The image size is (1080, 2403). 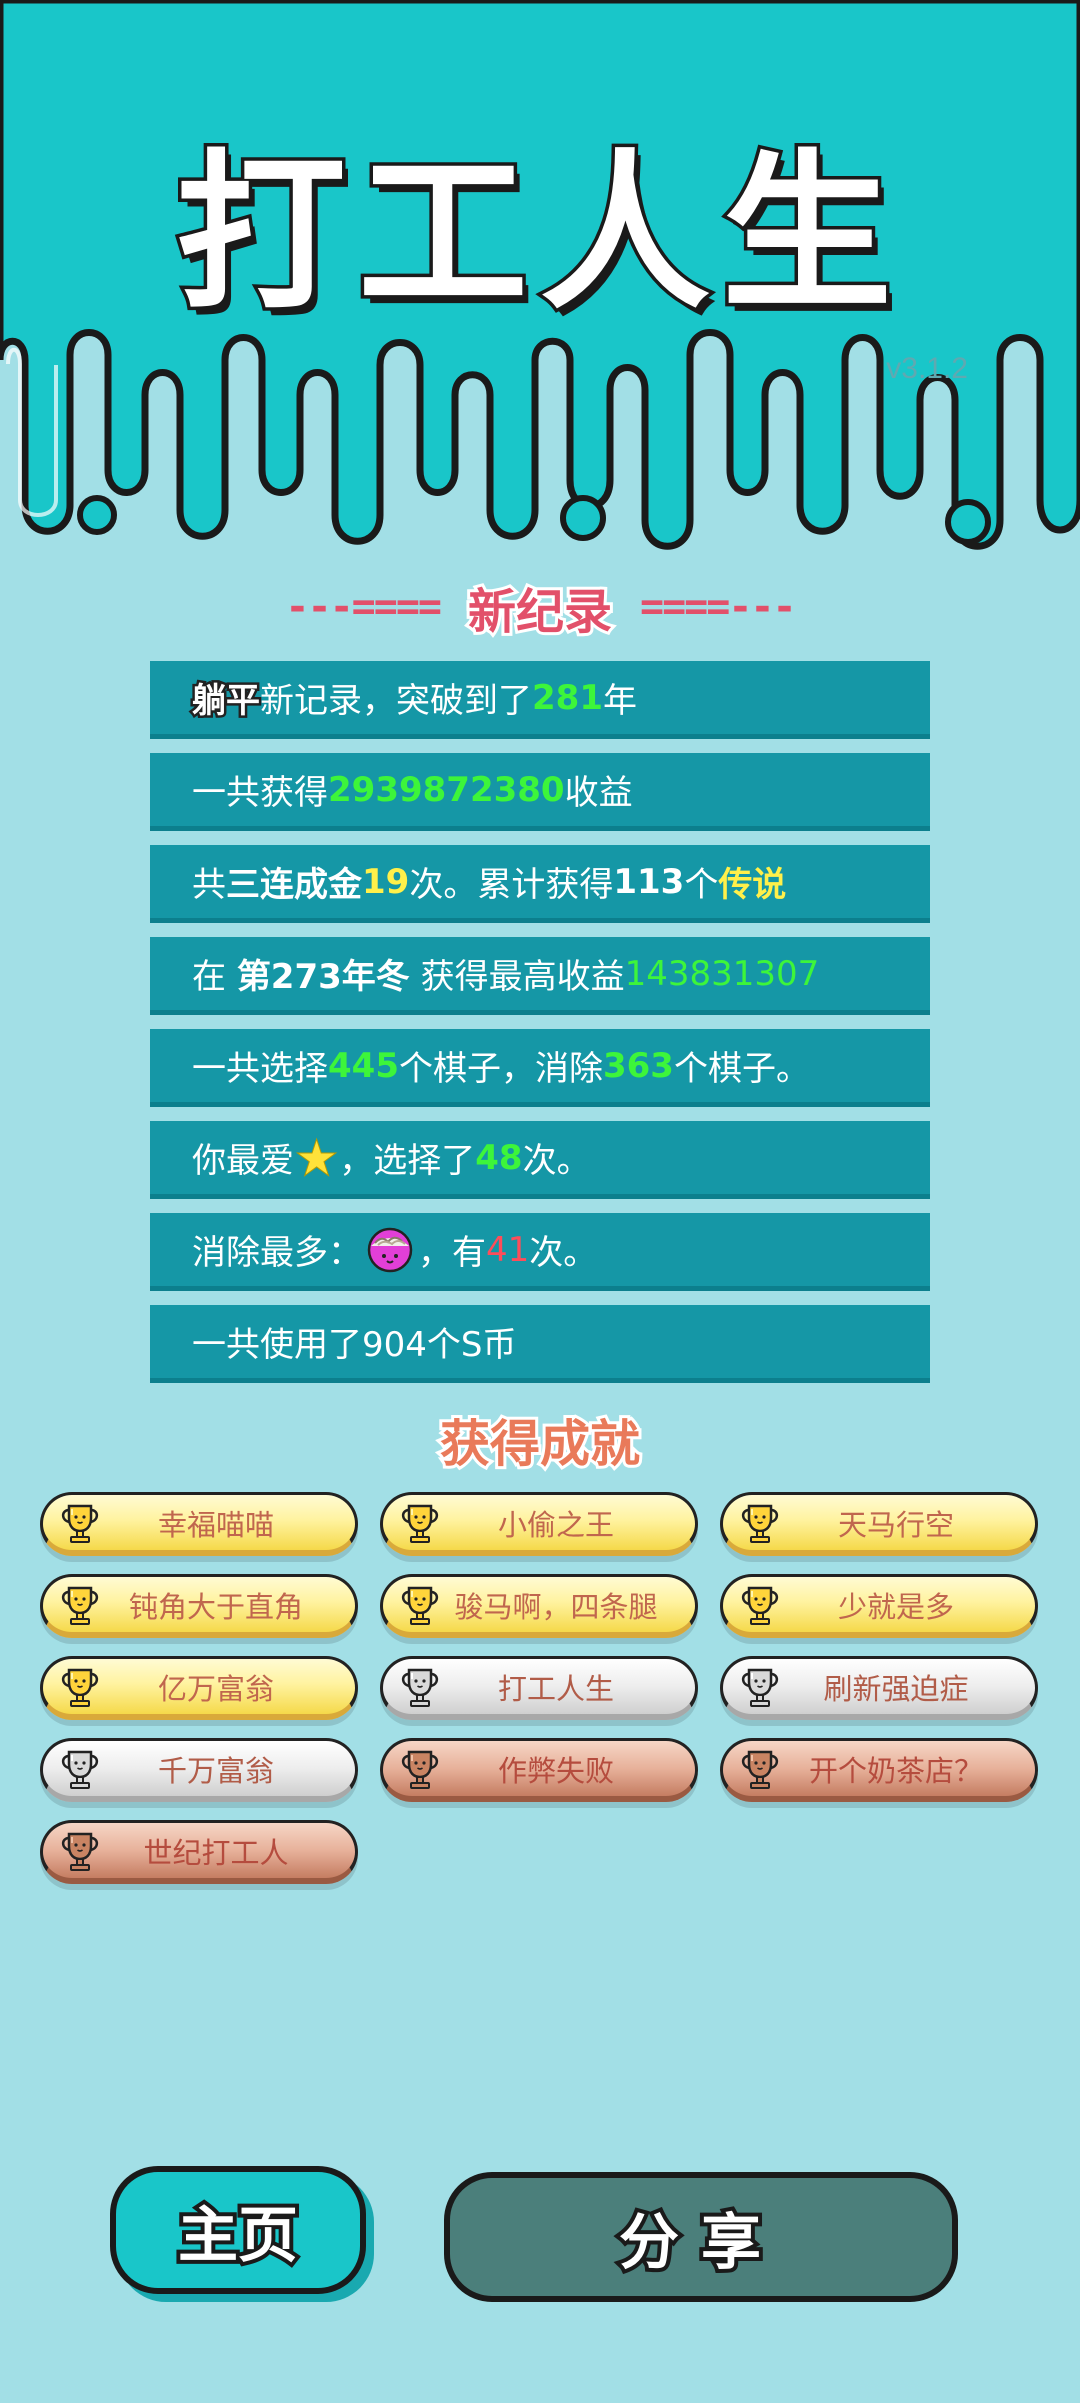 I want to click on achievement-badge: 骏马啊，四条腿, so click(x=539, y=1606).